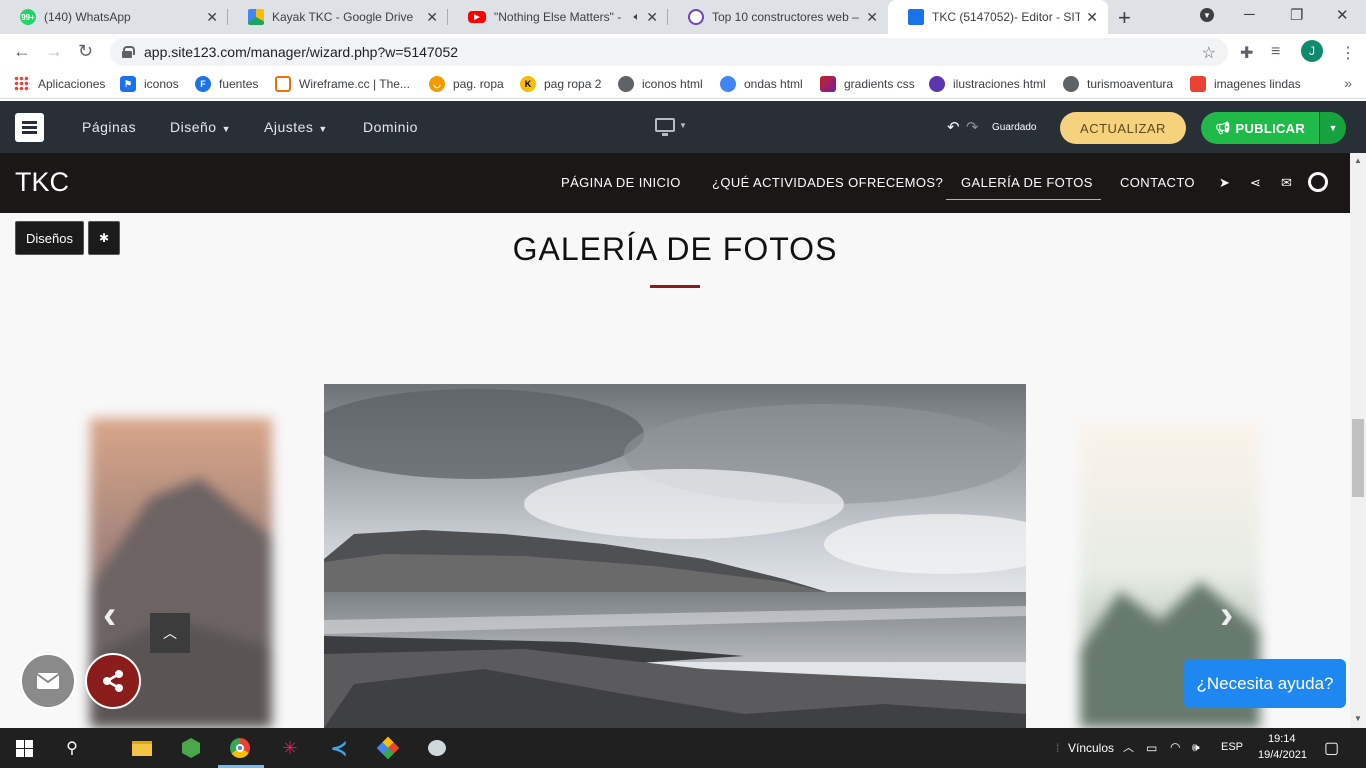 The height and width of the screenshot is (768, 1366). I want to click on tab-google-drive: Kayak TKC - Google Drive ✕, so click(338, 17).